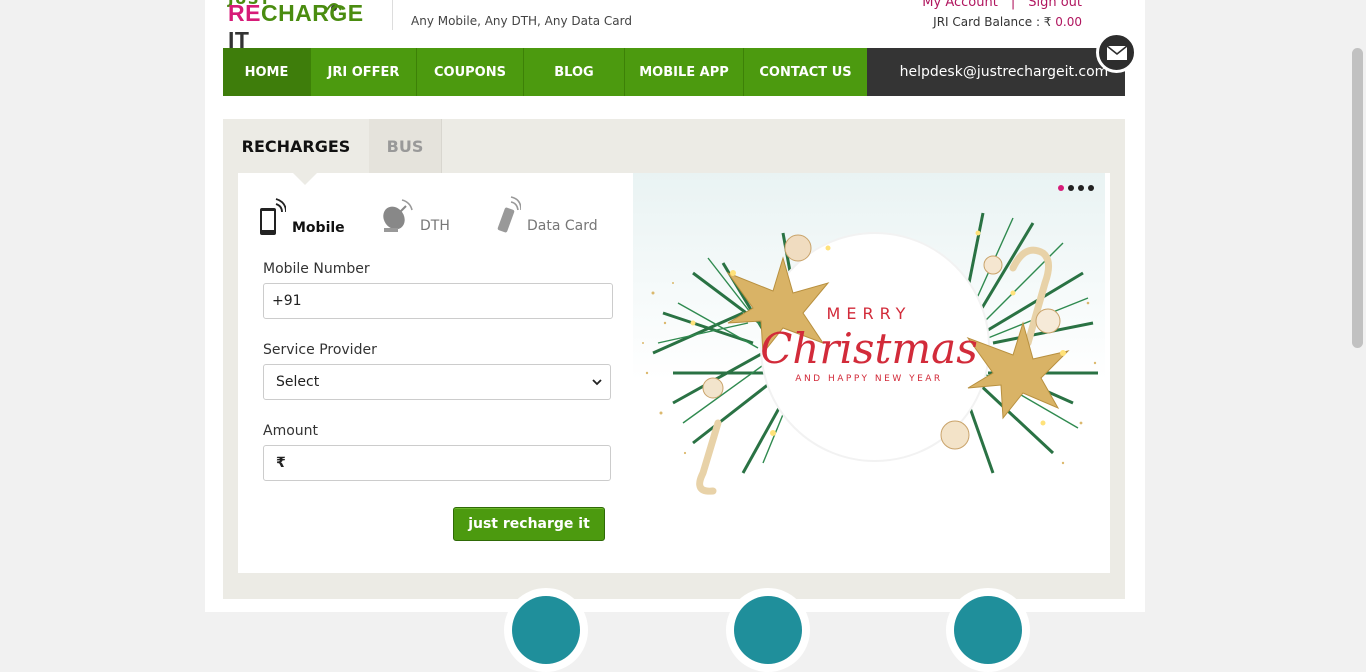 The image size is (1366, 672). I want to click on banner-christmas: Christmas, so click(869, 348).